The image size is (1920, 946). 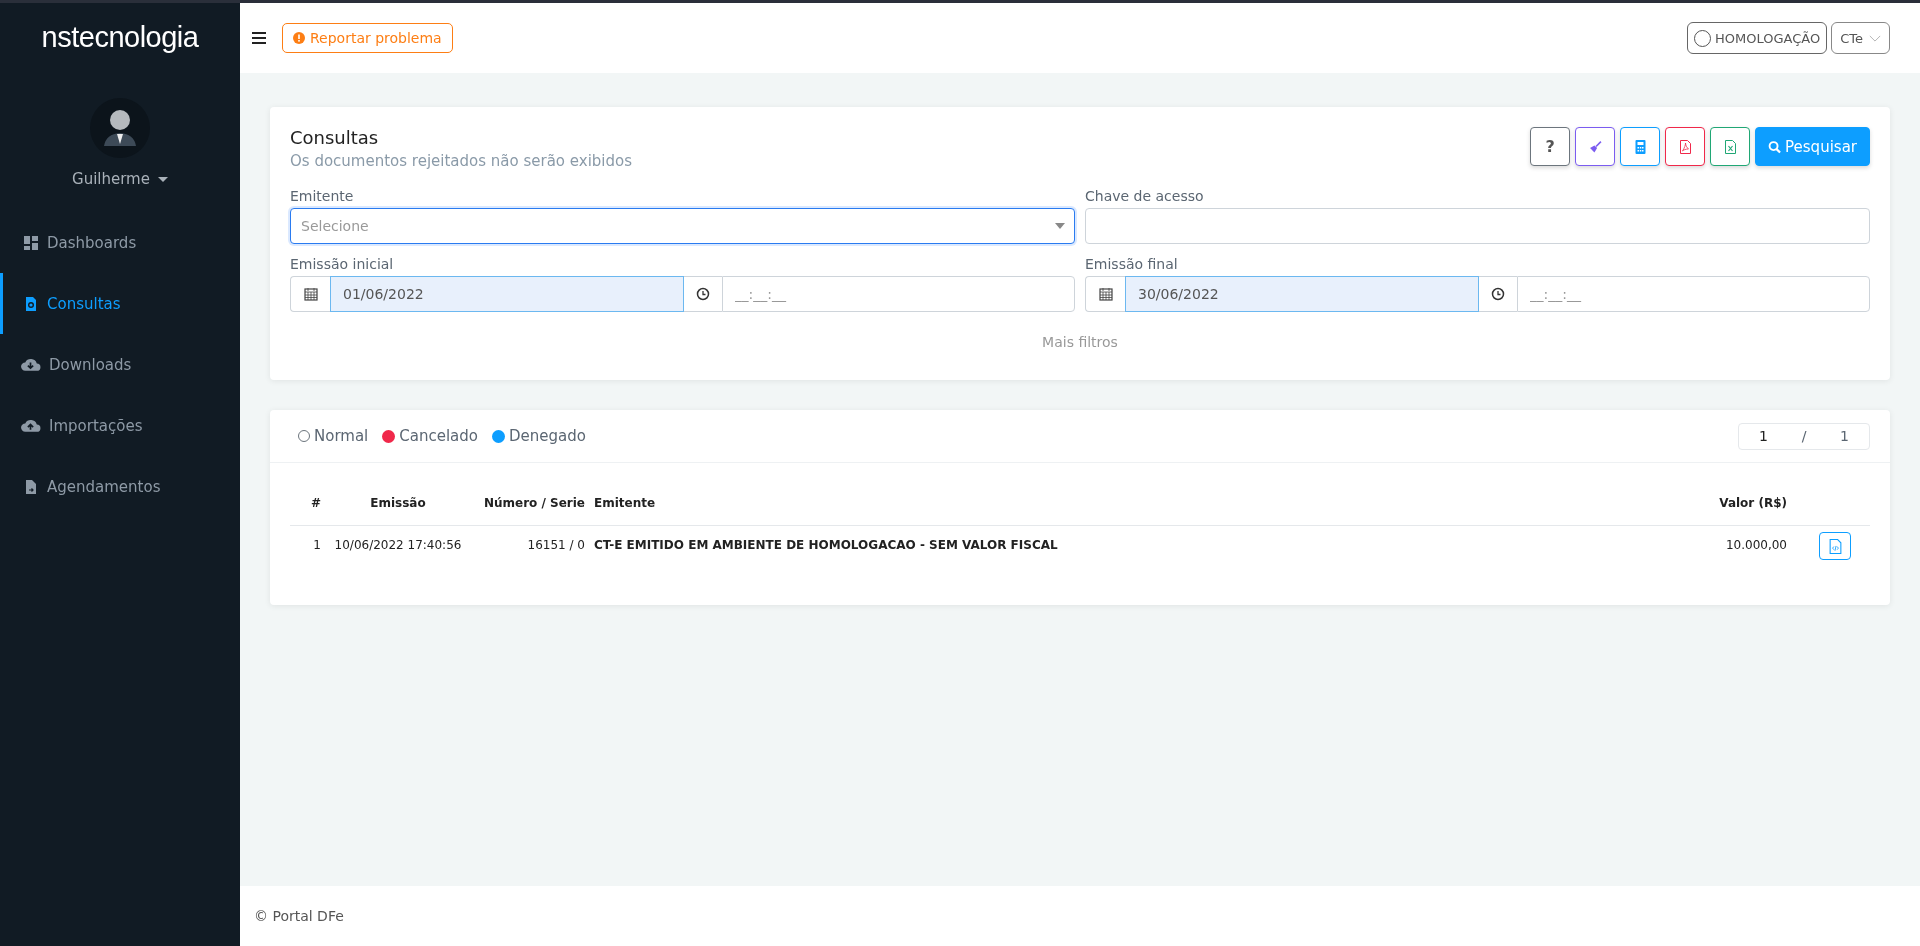 I want to click on code-file-icon, so click(x=1835, y=546).